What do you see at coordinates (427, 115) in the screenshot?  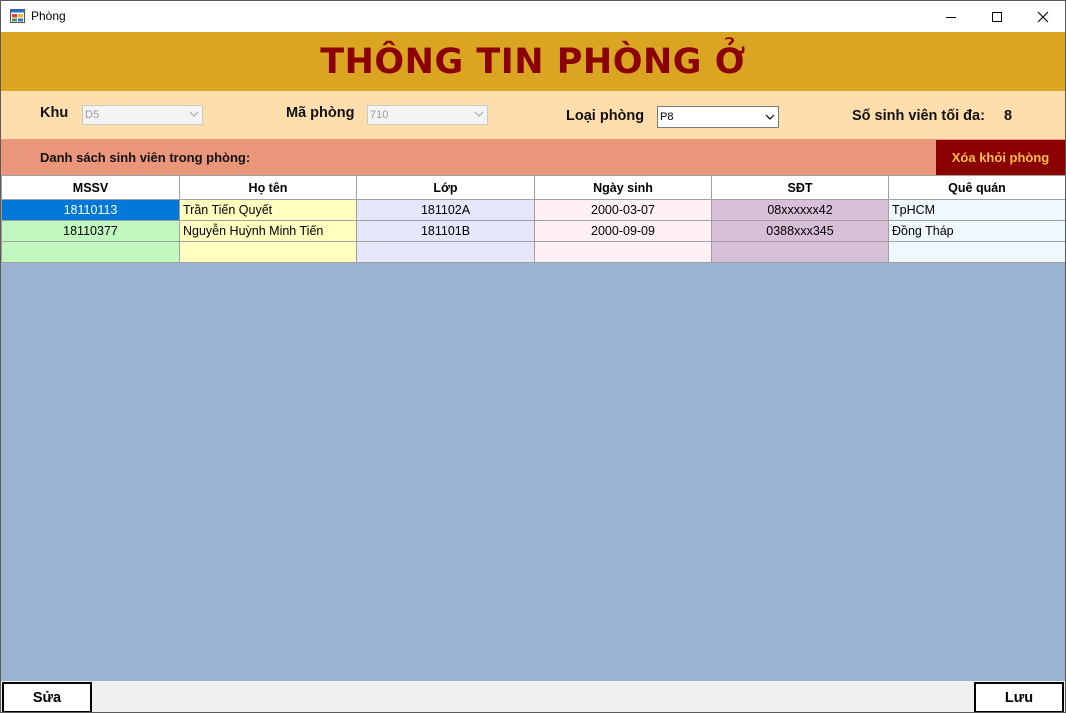 I see `ma-phong-dropdown: 710` at bounding box center [427, 115].